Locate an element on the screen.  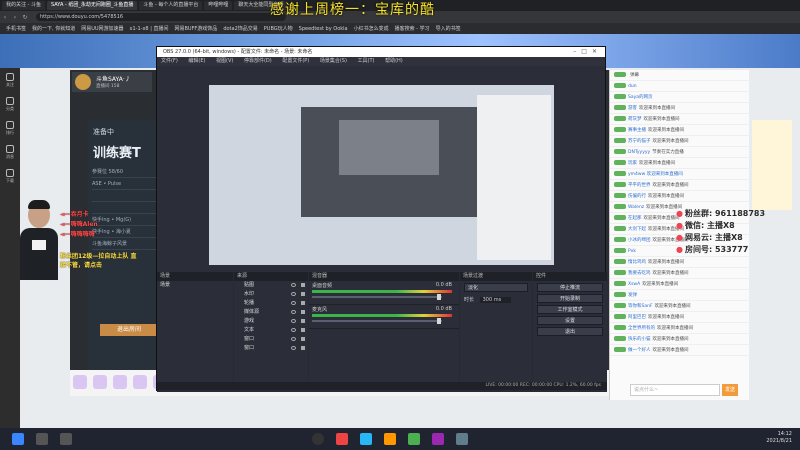
source-item: 水印 is located at coordinates (271, 294).